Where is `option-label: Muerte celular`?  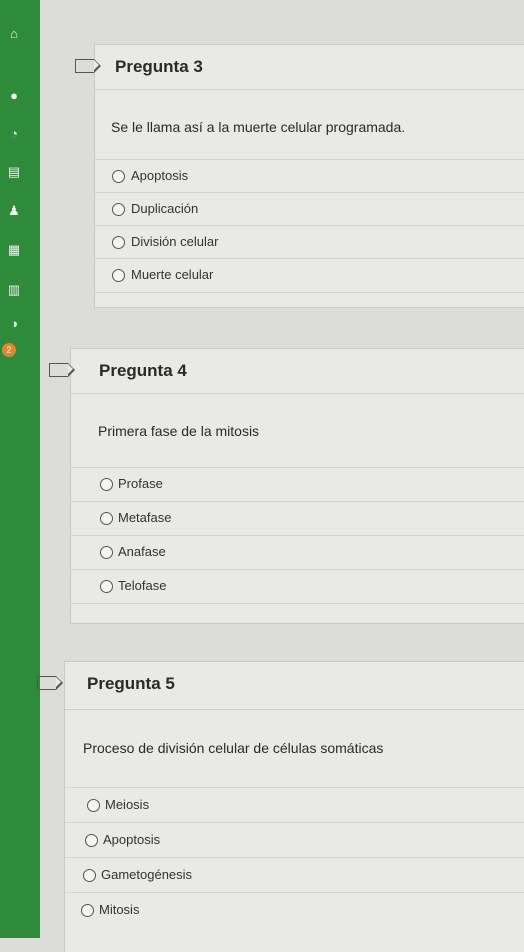
option-label: Muerte celular is located at coordinates (172, 274).